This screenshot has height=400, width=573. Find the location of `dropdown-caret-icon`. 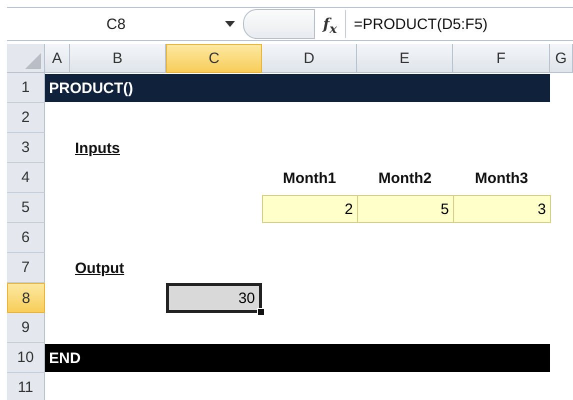

dropdown-caret-icon is located at coordinates (230, 24).